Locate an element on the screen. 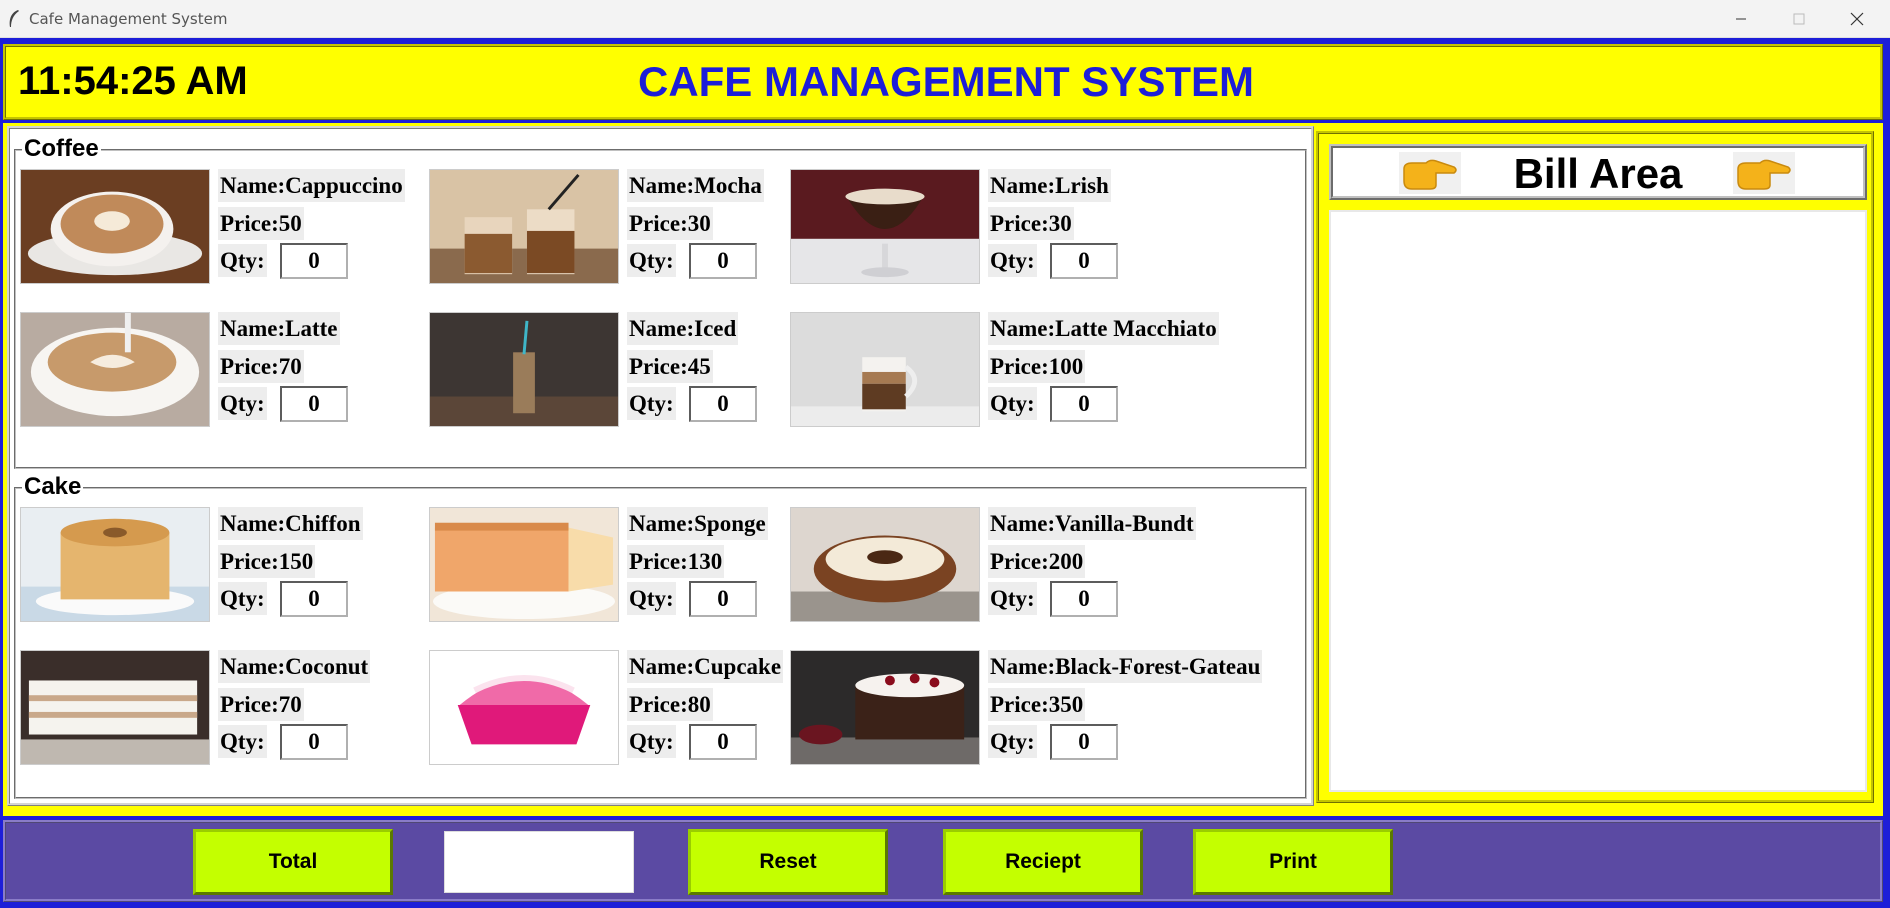  maximize-button is located at coordinates (1799, 19).